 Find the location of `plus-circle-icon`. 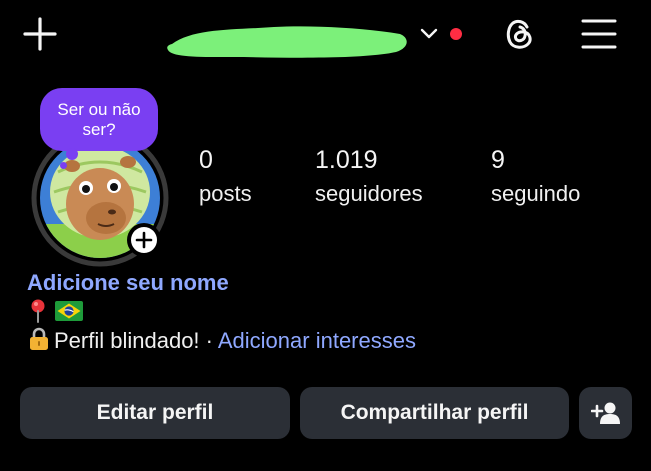

plus-circle-icon is located at coordinates (144, 240).